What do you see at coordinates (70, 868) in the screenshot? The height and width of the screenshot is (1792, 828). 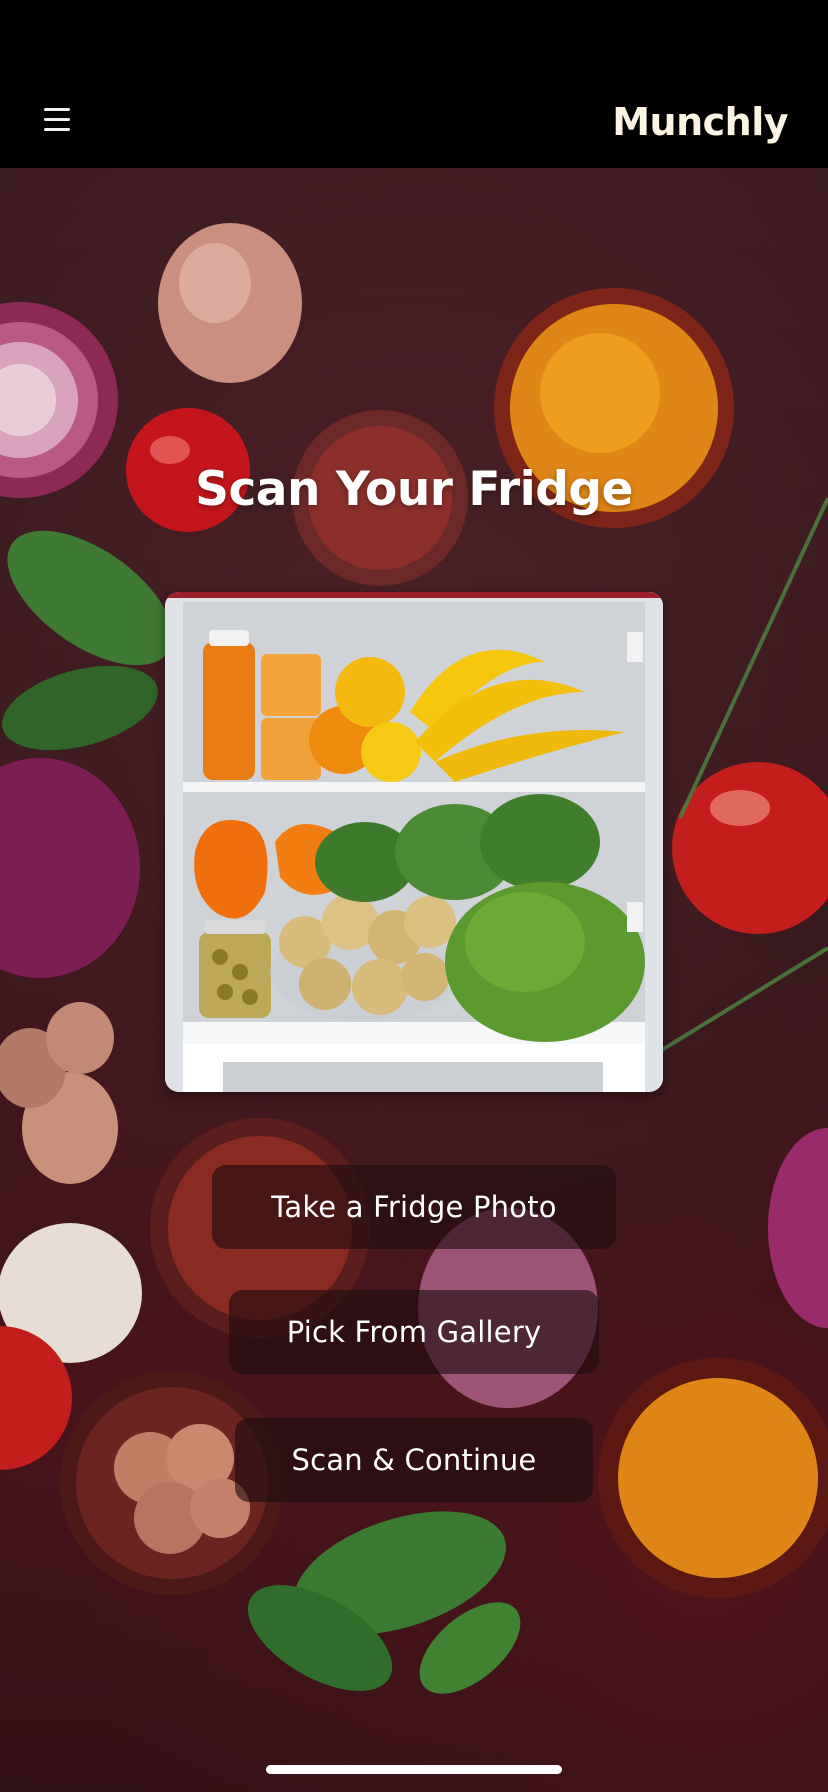 I see `red-onion-deco` at bounding box center [70, 868].